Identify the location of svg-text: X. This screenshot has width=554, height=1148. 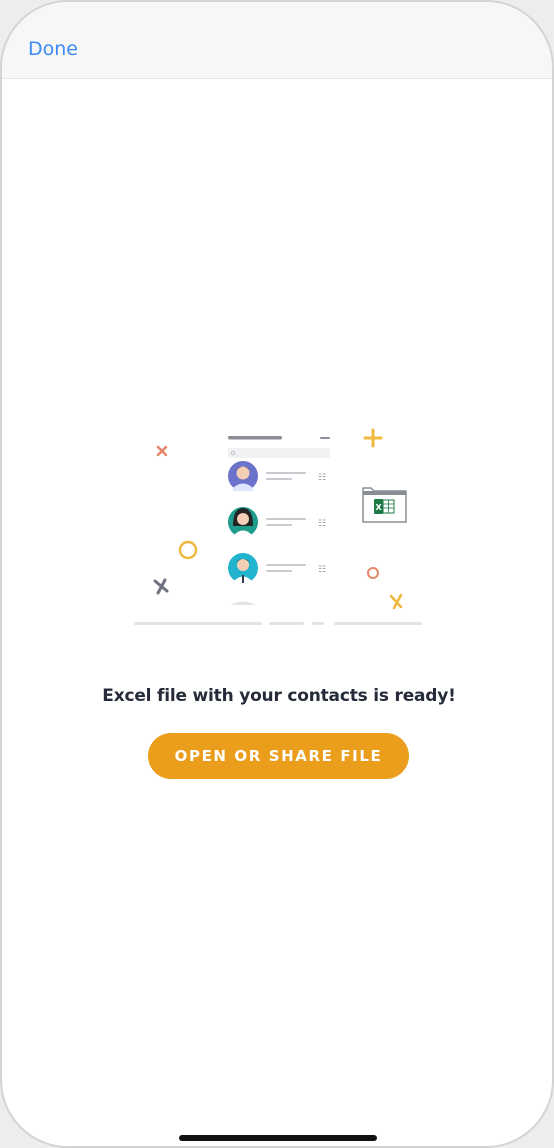
(379, 507).